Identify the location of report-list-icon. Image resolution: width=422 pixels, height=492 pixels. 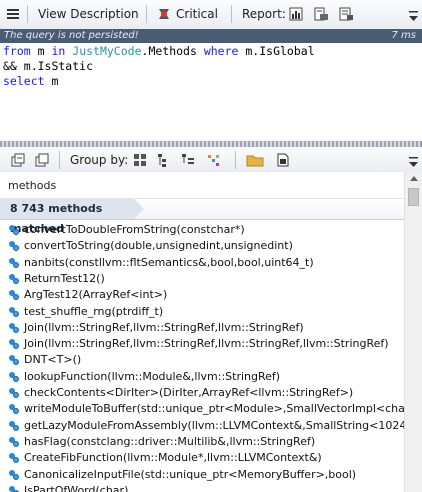
(346, 14).